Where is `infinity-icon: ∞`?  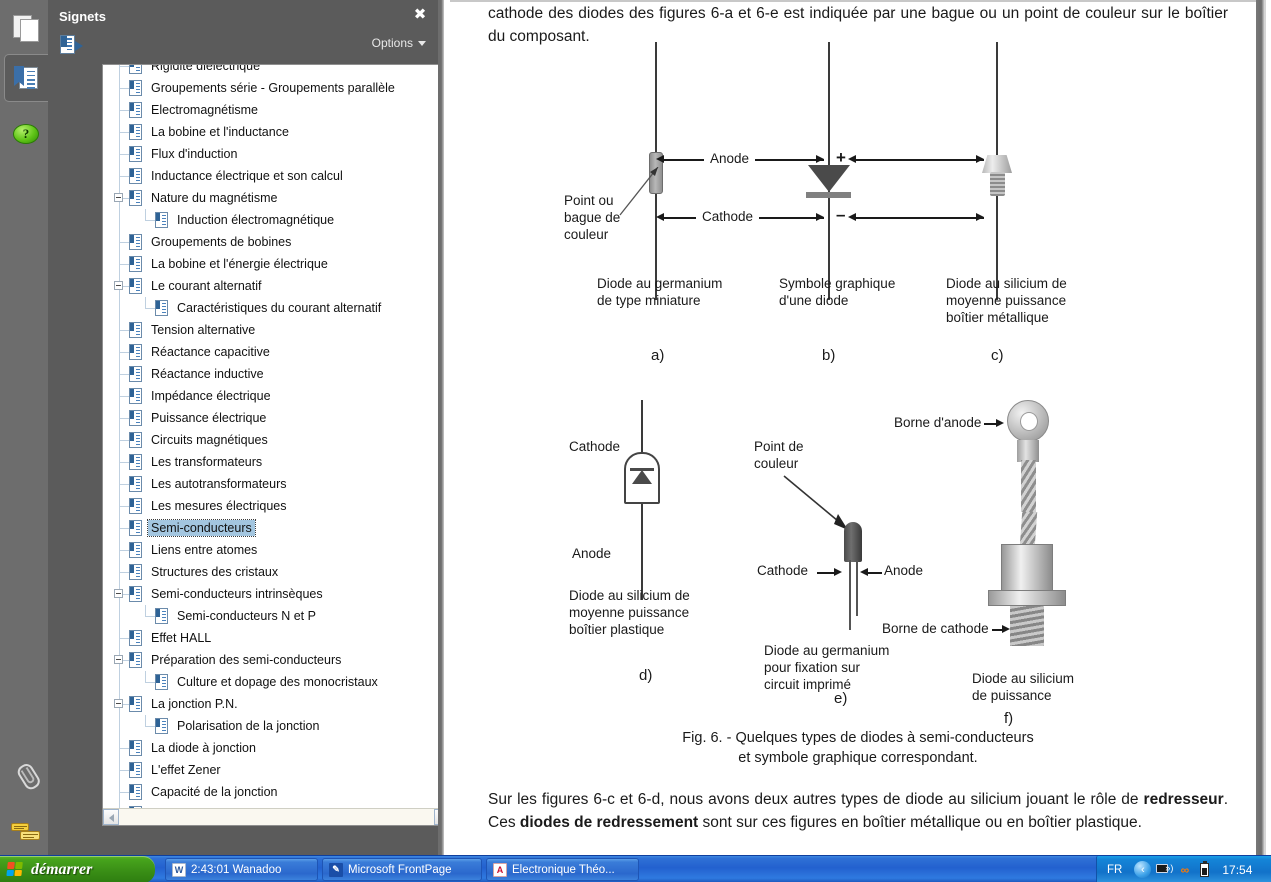 infinity-icon: ∞ is located at coordinates (1184, 869).